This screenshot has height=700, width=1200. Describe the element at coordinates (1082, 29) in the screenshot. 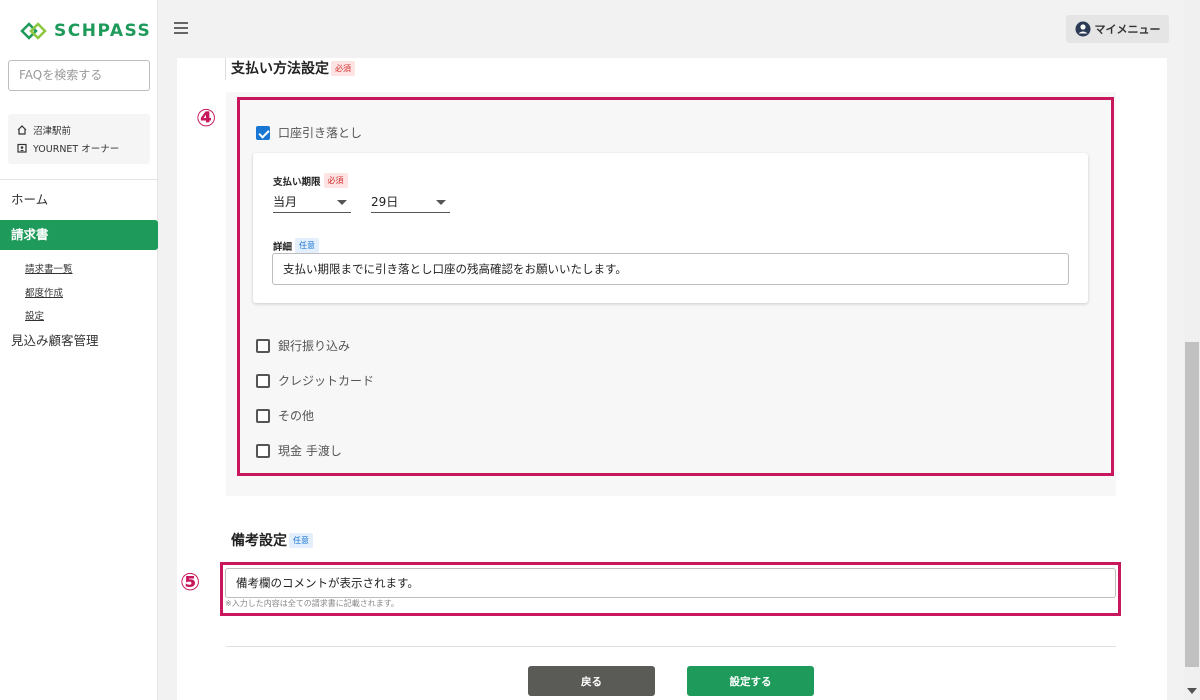

I see `account-circle-icon` at that location.